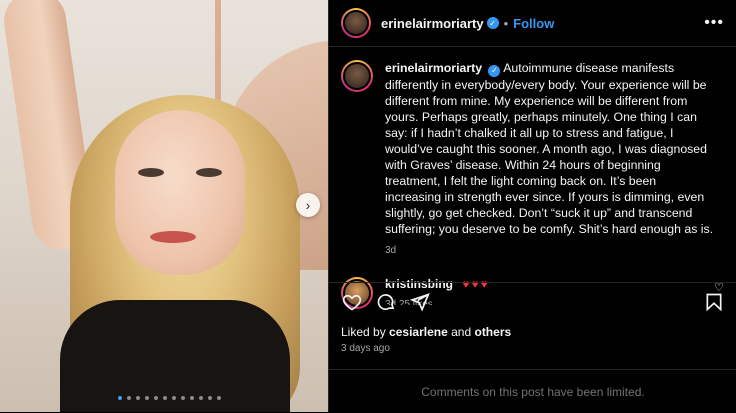 The height and width of the screenshot is (413, 736). What do you see at coordinates (714, 23) in the screenshot?
I see `more-options-icon: •••` at bounding box center [714, 23].